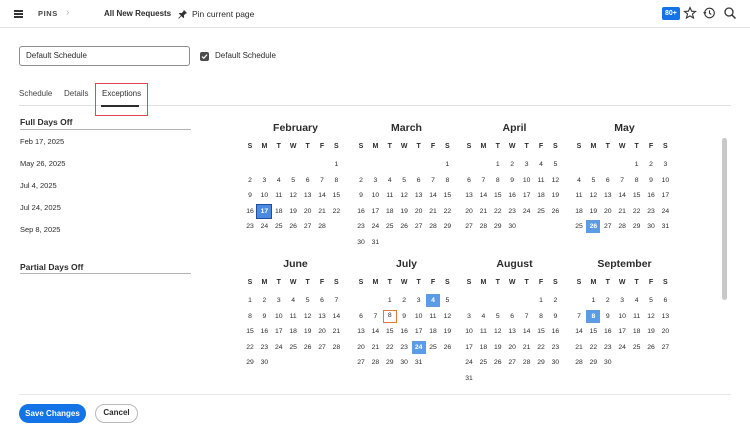 The image size is (750, 432). What do you see at coordinates (375, 211) in the screenshot?
I see `calendar-day: 17` at bounding box center [375, 211].